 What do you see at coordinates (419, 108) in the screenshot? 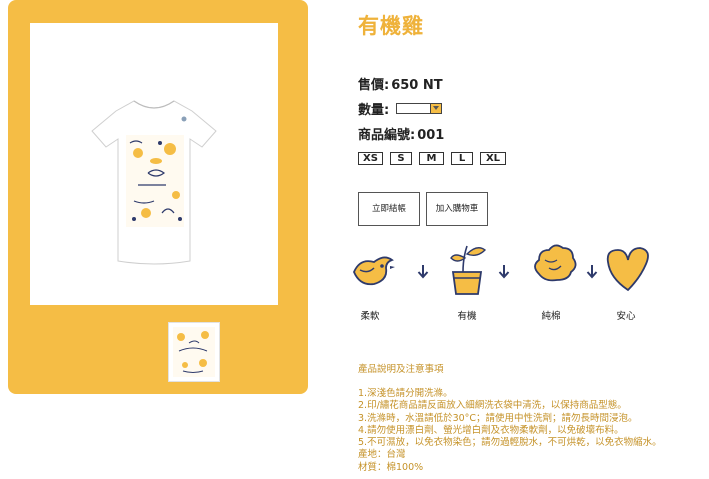
I see `quantity-select` at bounding box center [419, 108].